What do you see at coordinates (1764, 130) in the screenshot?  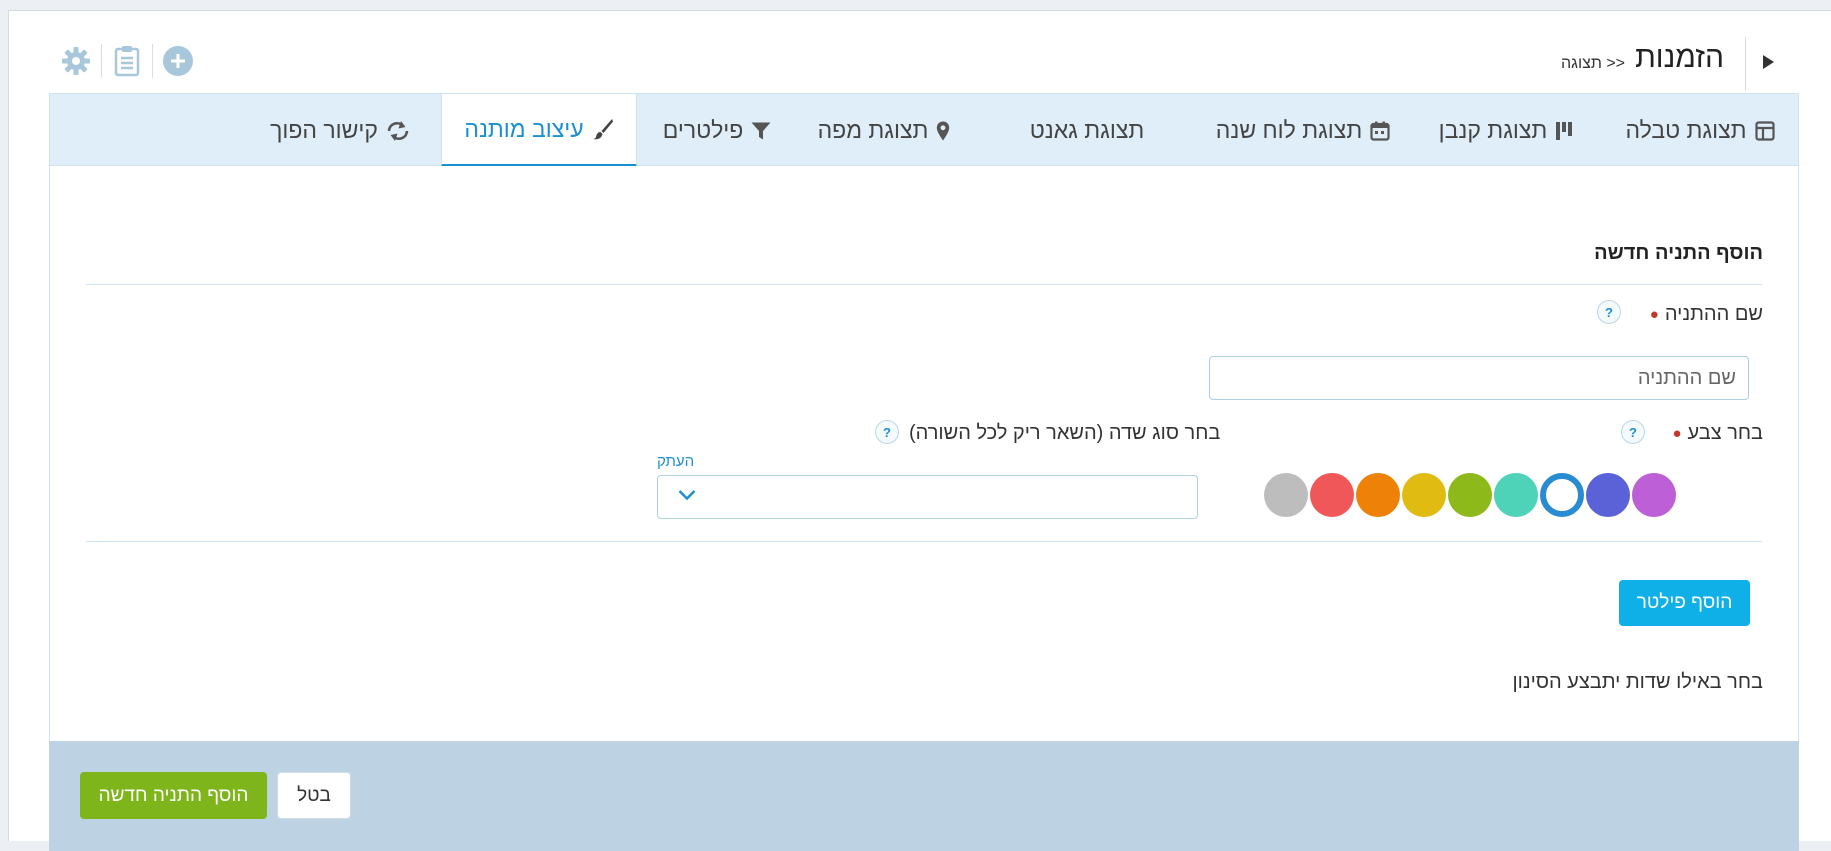 I see `table-icon` at bounding box center [1764, 130].